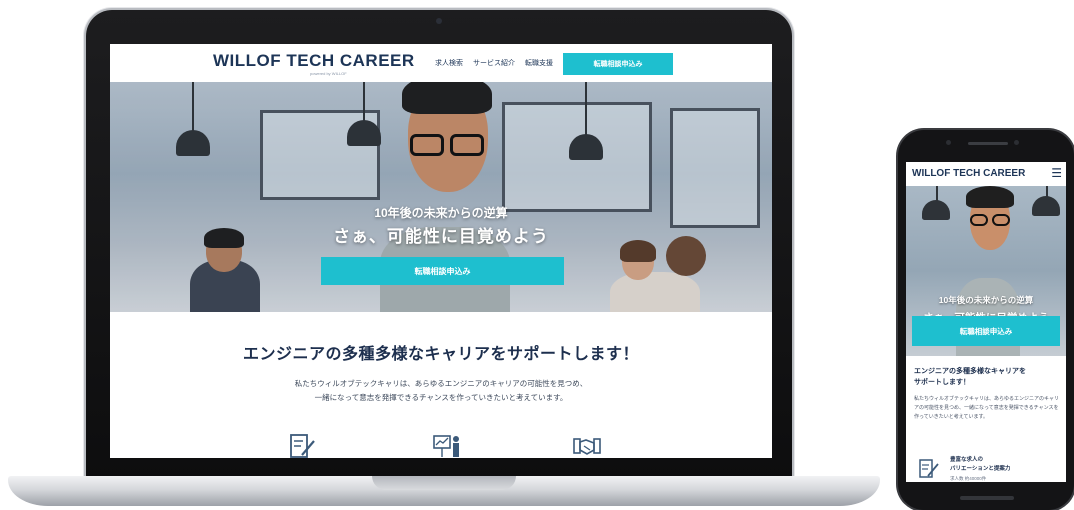  I want to click on nav-item-services: サービス紹介, so click(494, 63).